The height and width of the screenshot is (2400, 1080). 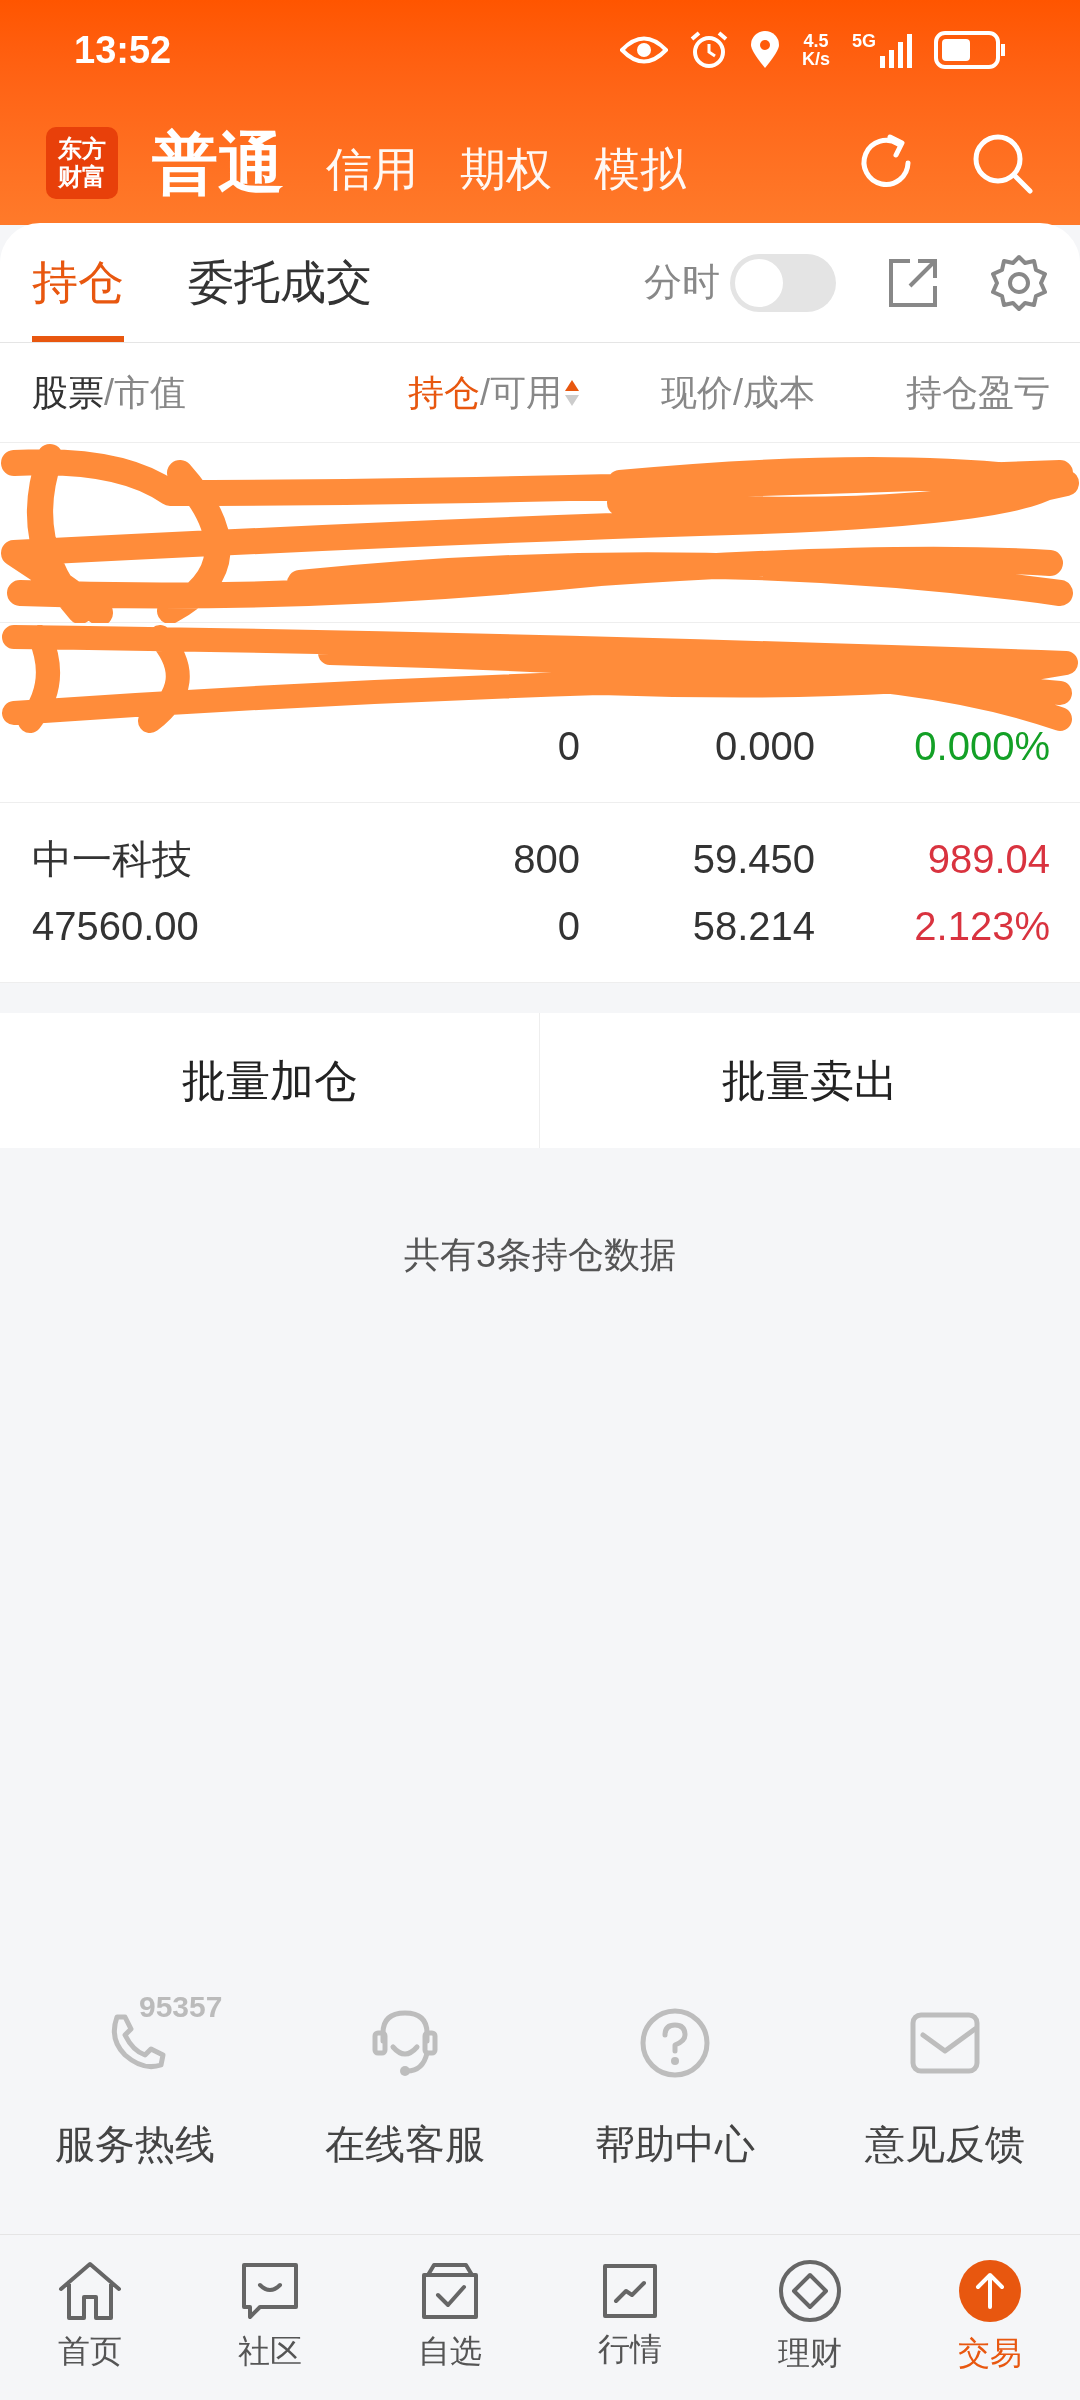 What do you see at coordinates (896, 50) in the screenshot?
I see `signal-icon` at bounding box center [896, 50].